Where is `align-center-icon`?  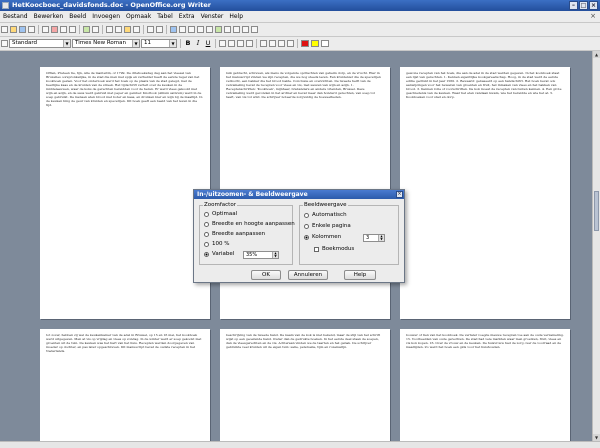
align-center-icon is located at coordinates (231, 43).